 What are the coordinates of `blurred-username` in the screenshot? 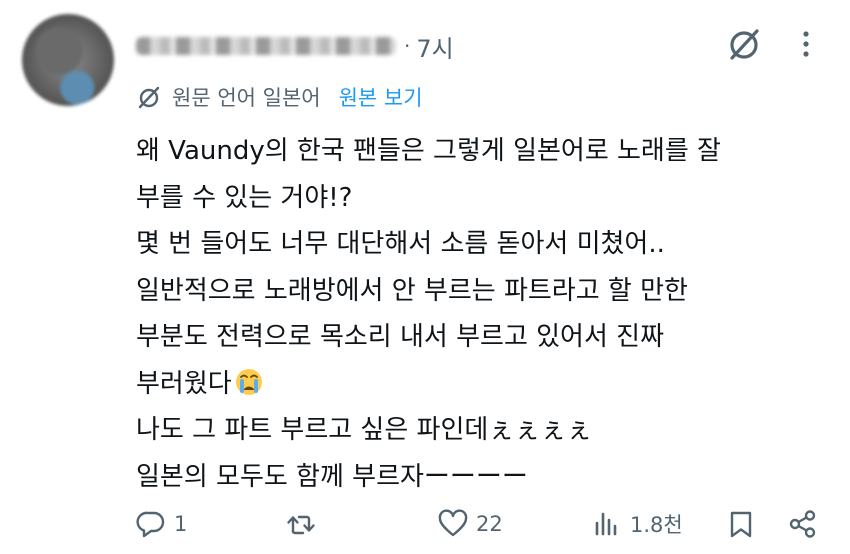 It's located at (266, 46).